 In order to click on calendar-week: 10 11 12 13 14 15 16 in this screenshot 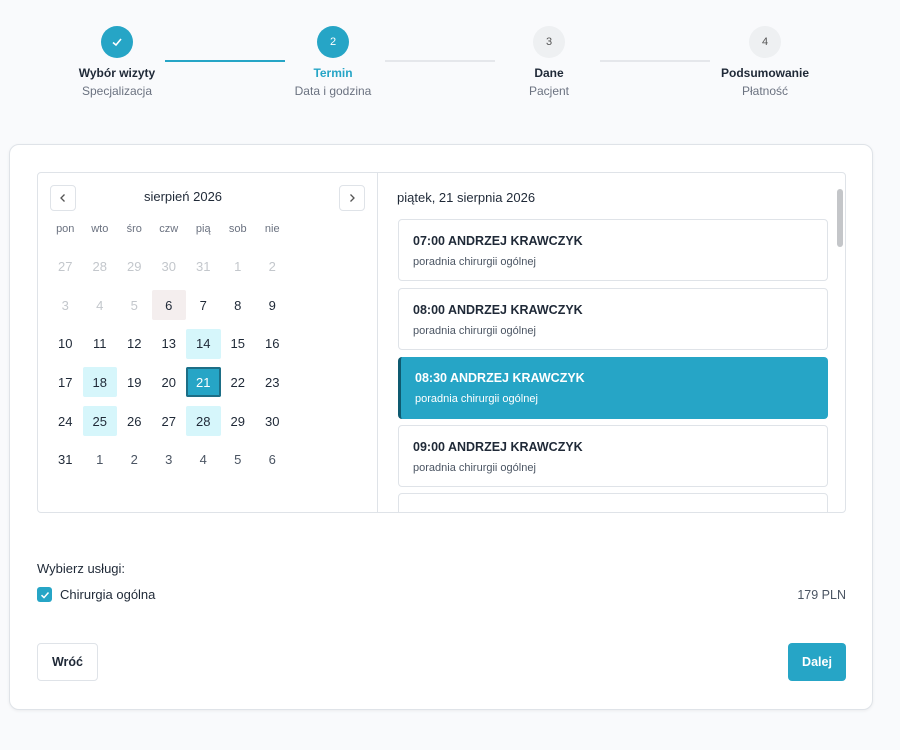, I will do `click(169, 343)`.